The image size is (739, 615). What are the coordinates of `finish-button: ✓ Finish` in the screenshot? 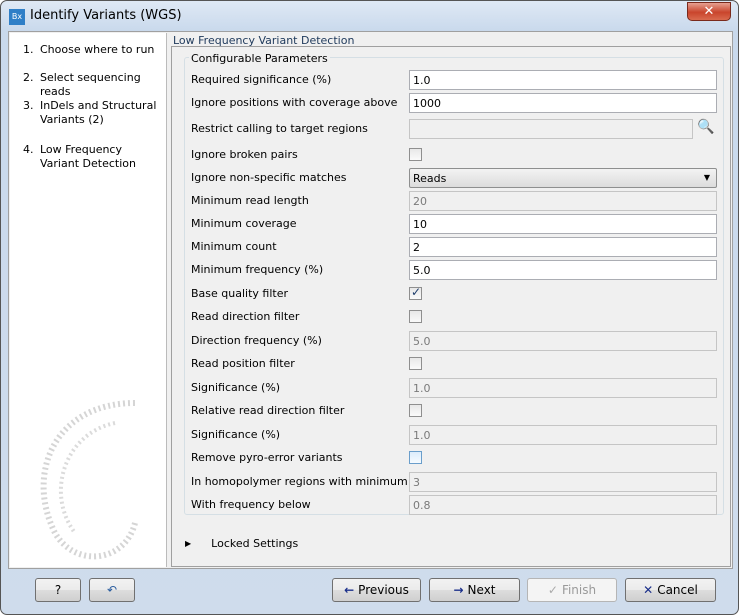 It's located at (572, 590).